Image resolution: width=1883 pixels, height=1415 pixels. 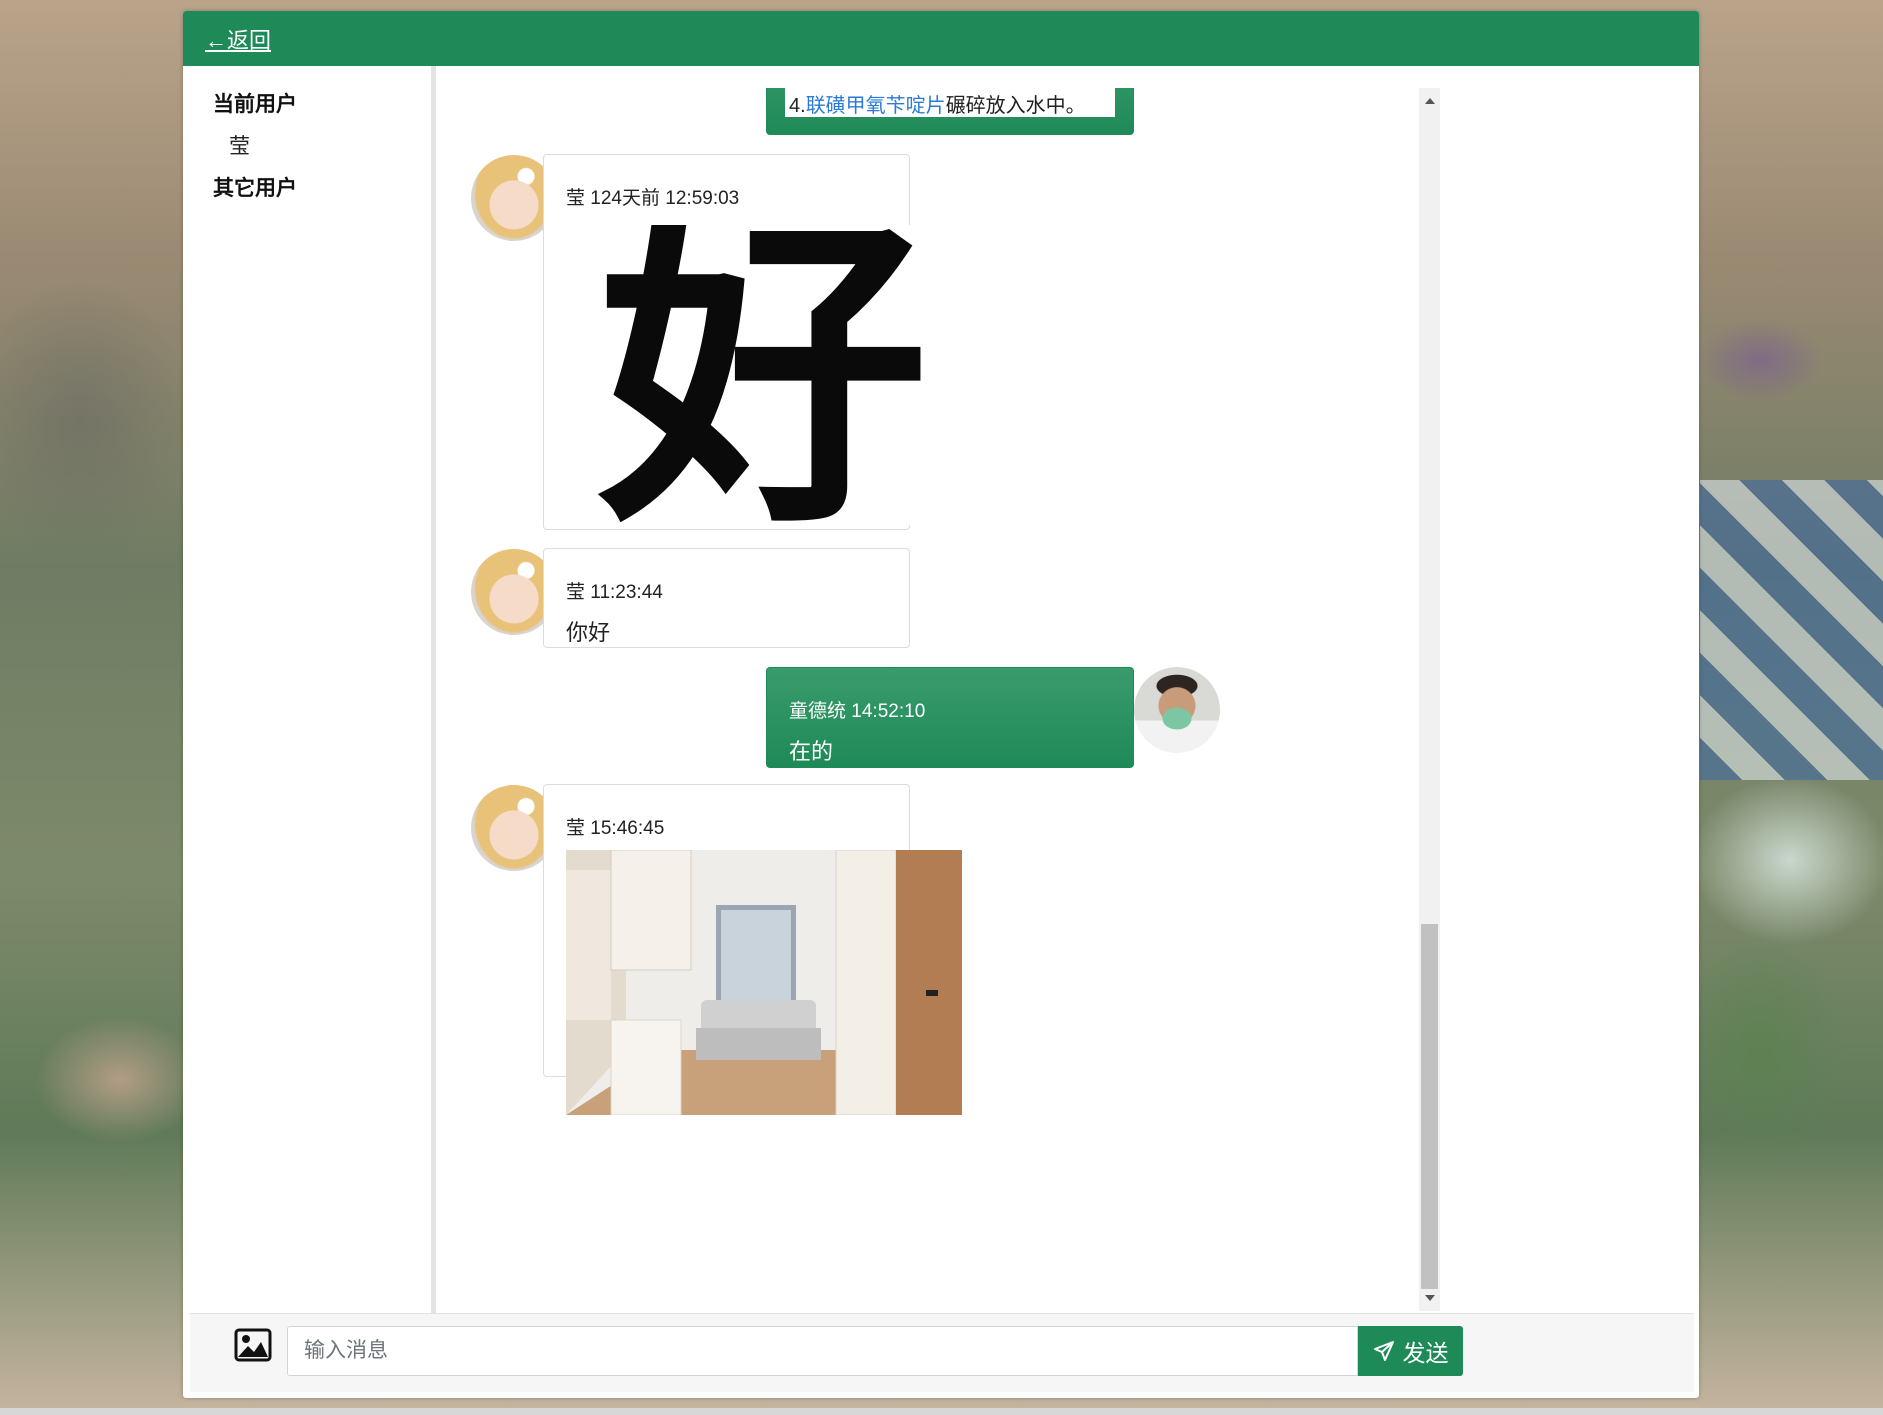 I want to click on avatar, so click(x=1177, y=710).